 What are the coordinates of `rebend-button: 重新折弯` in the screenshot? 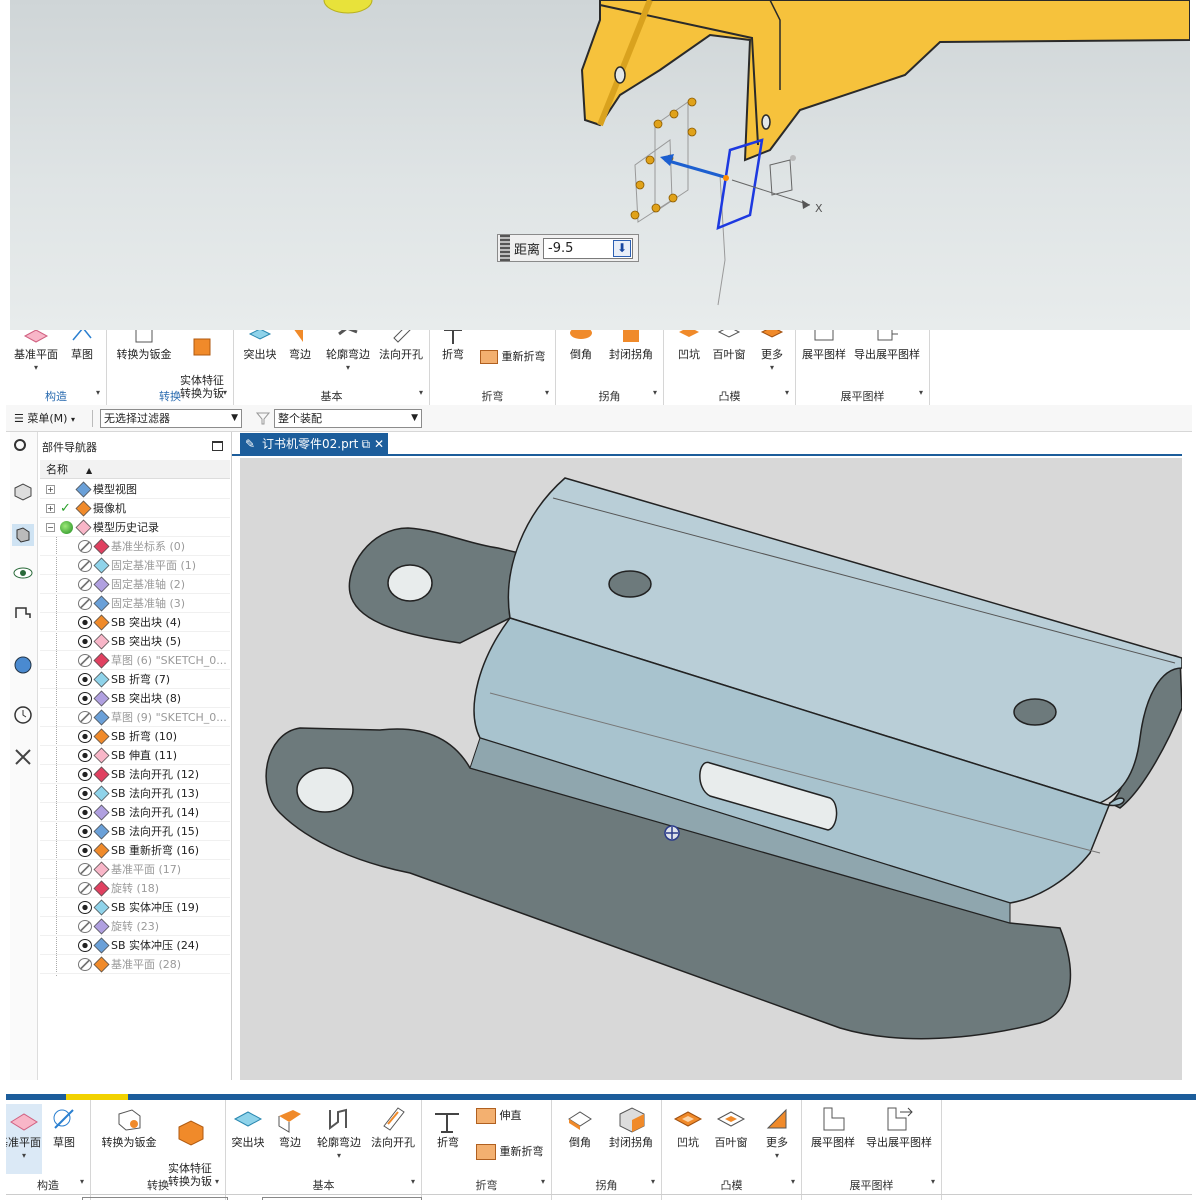 It's located at (513, 1152).